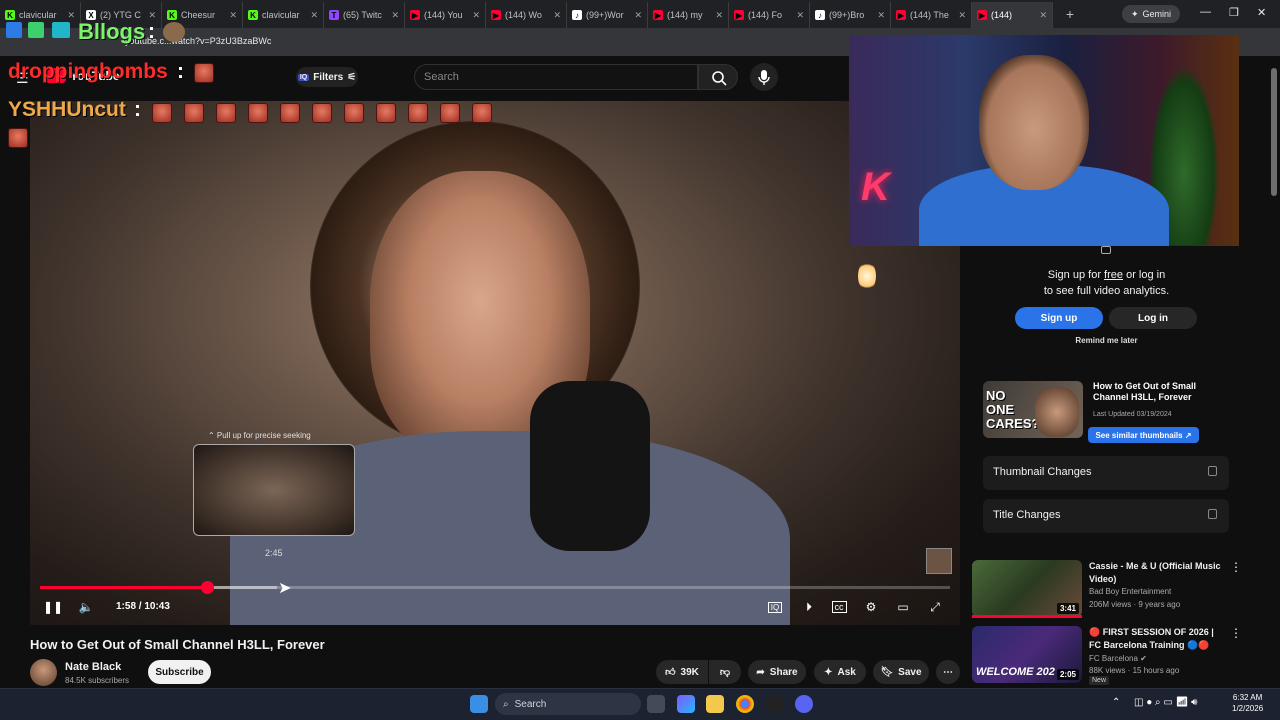  Describe the element at coordinates (769, 15) in the screenshot. I see `browser-tab: ▶ (144) Fo ✕` at that location.